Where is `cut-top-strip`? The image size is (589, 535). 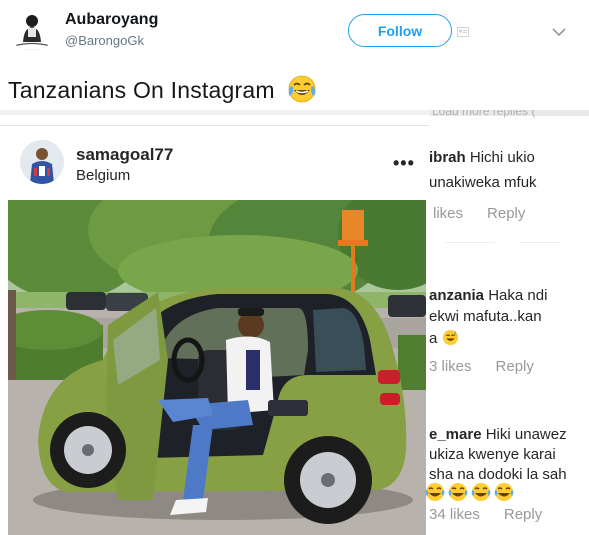
cut-top-strip is located at coordinates (215, 112).